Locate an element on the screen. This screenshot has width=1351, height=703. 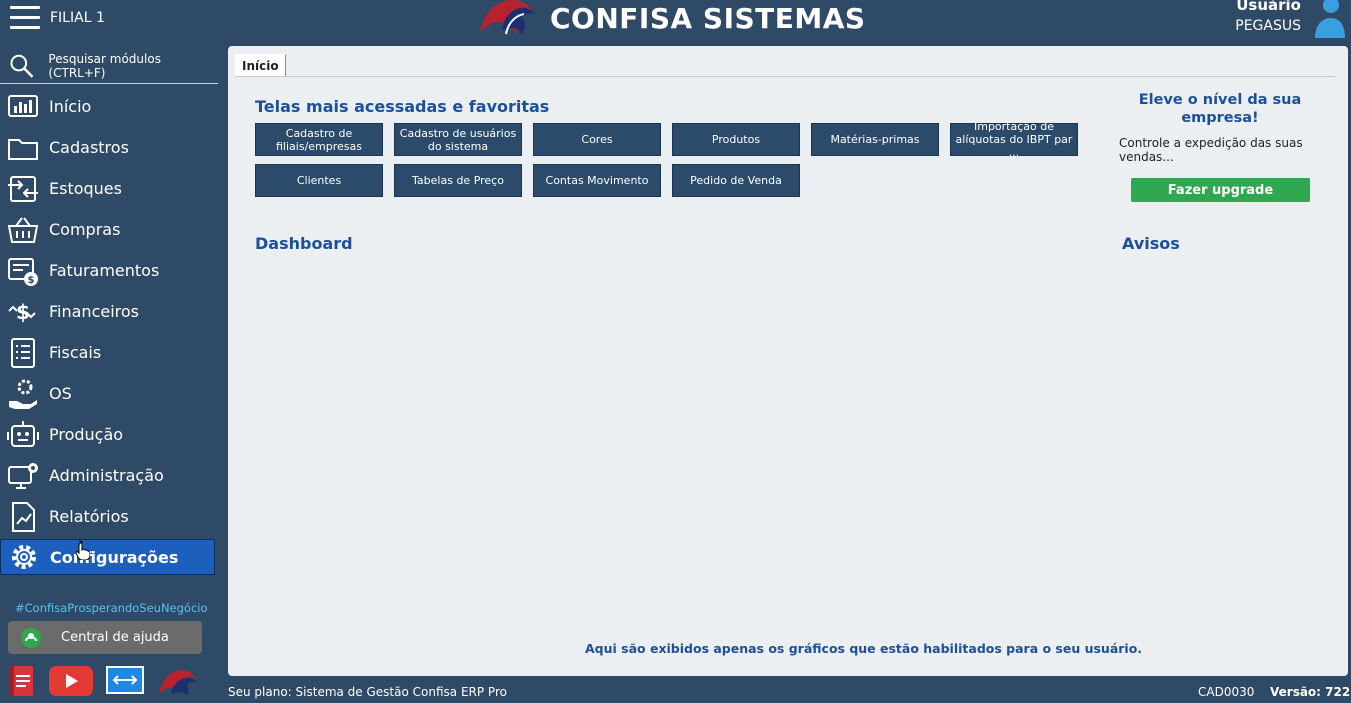
manual-book-icon is located at coordinates (21, 681).